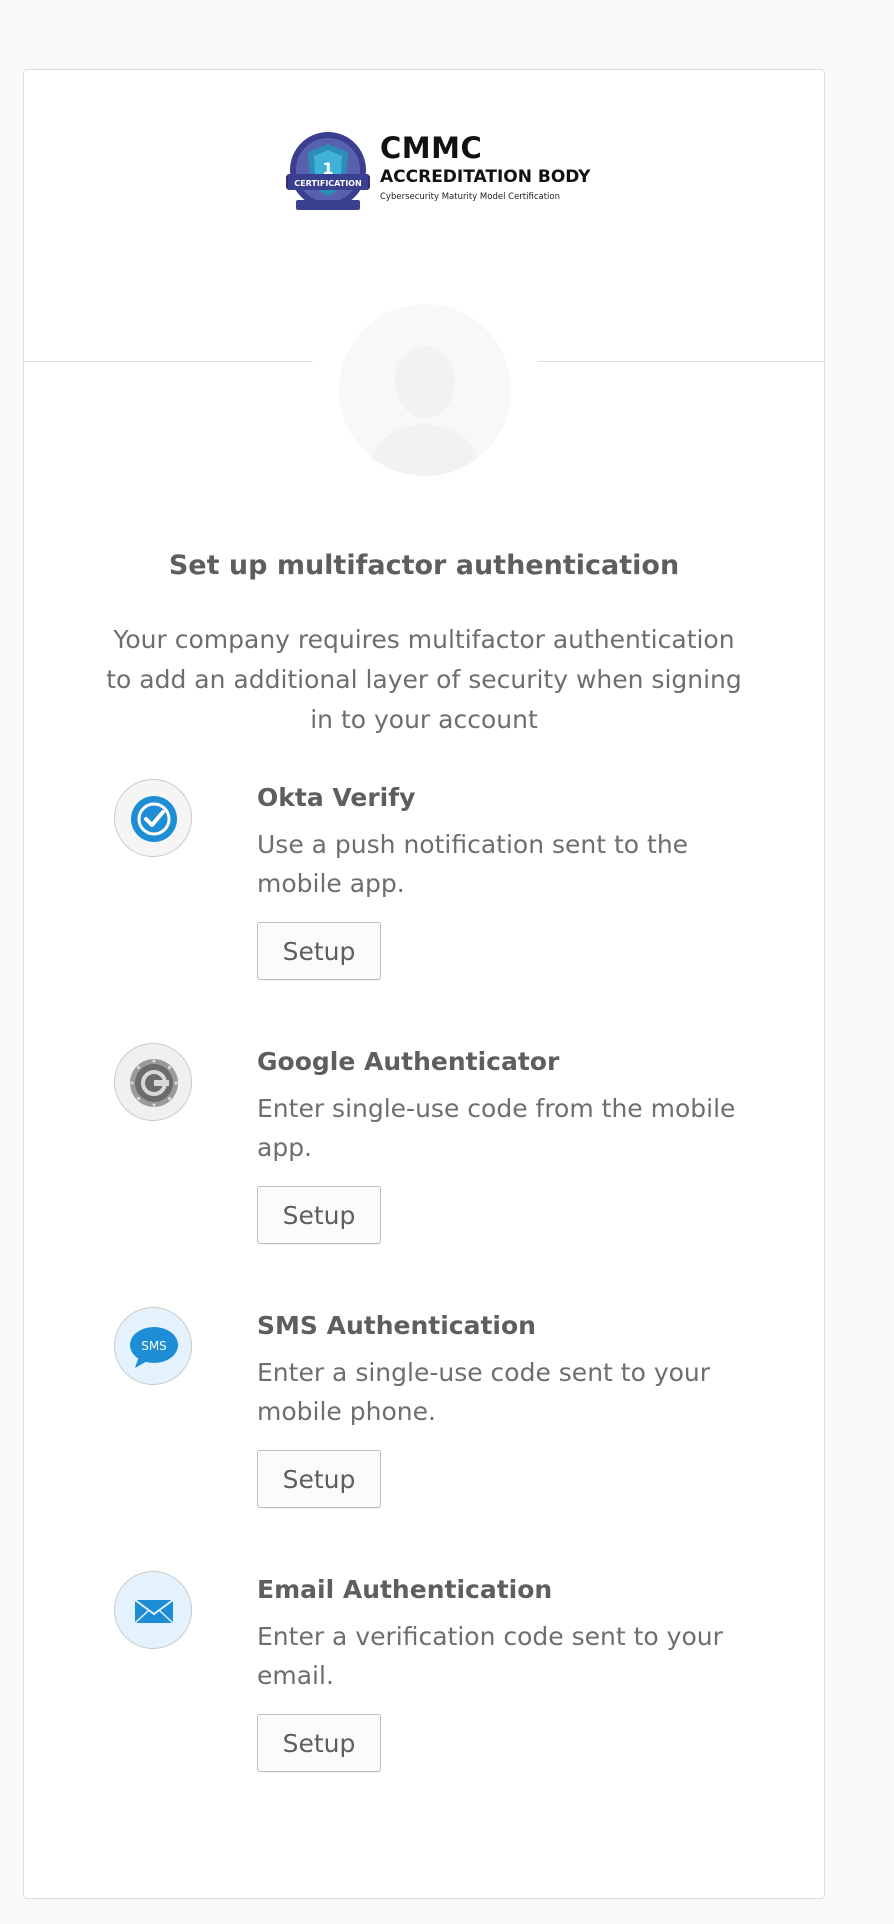  Describe the element at coordinates (319, 1479) in the screenshot. I see `setup-sms-authentication-button: Setup` at that location.